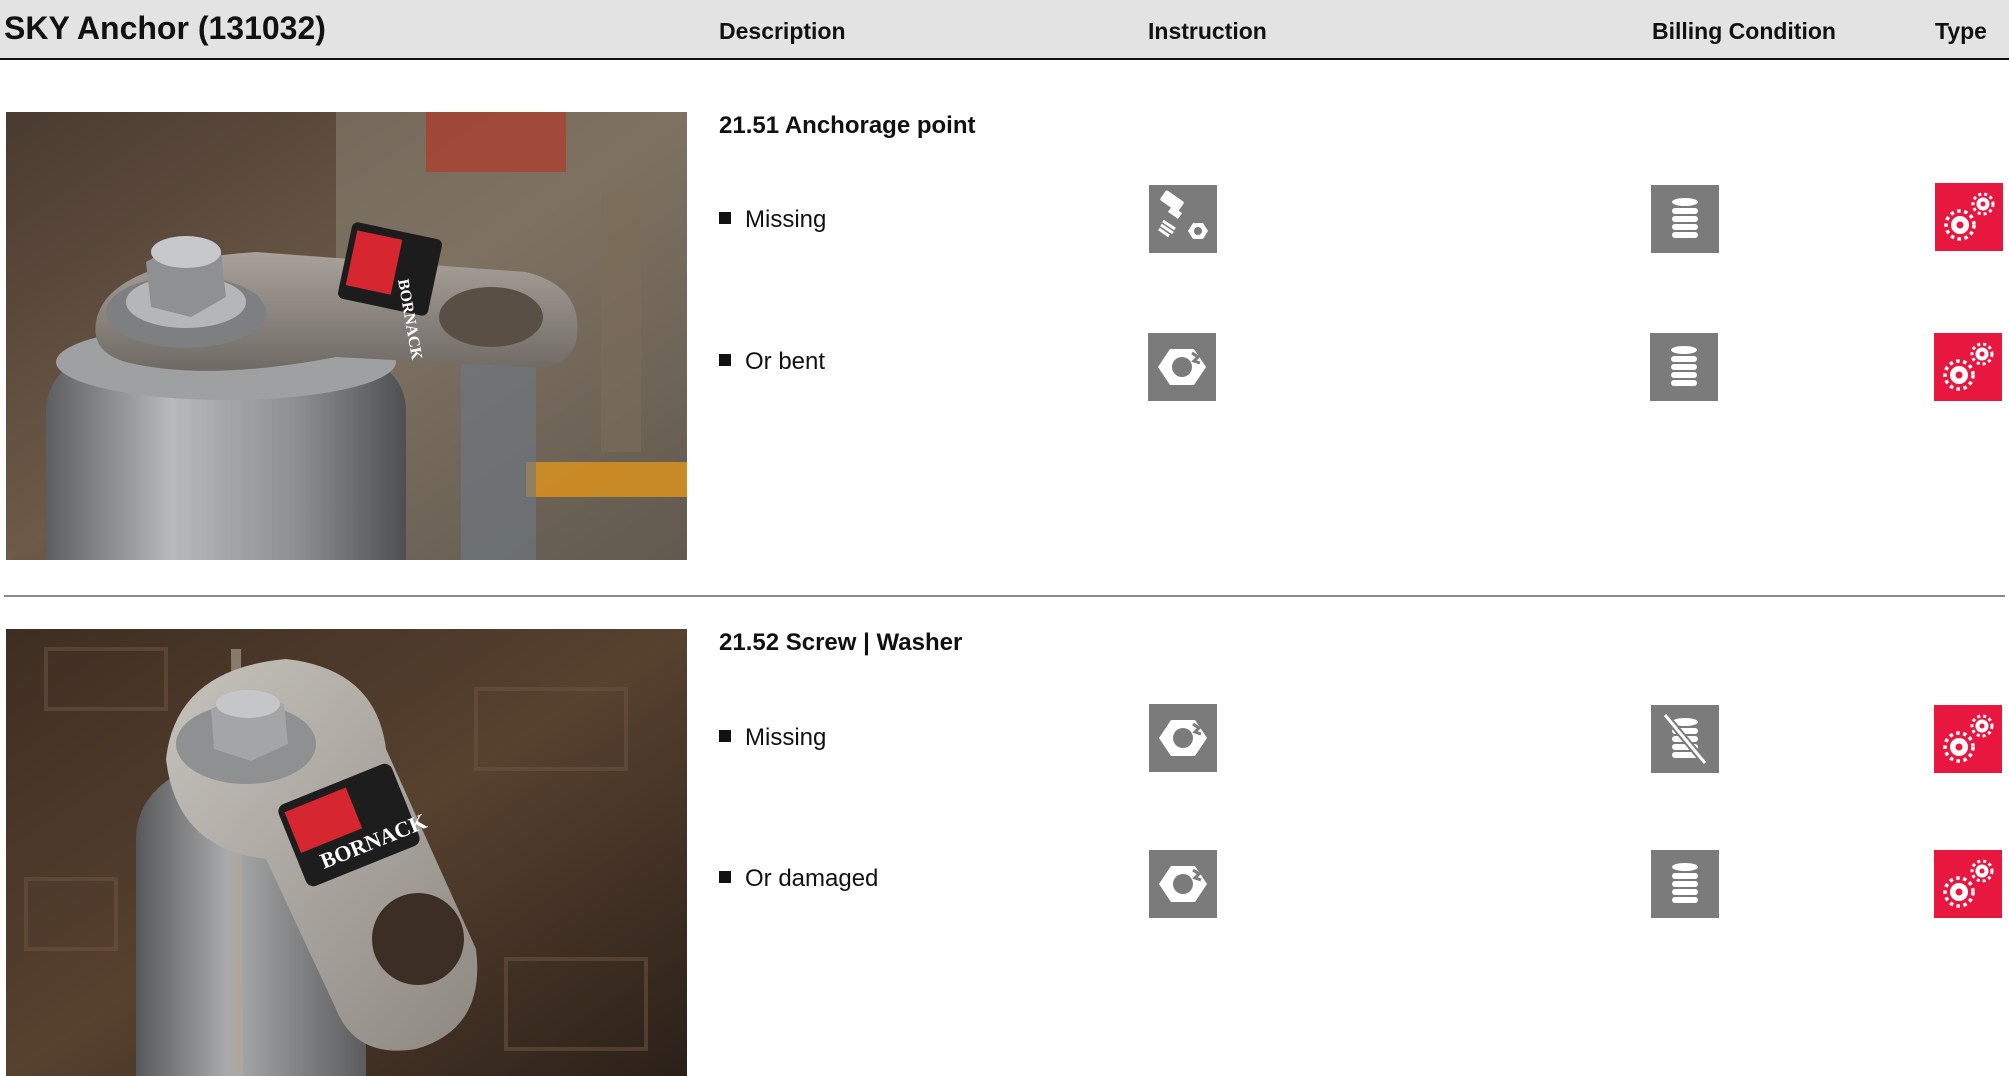 Image resolution: width=2009 pixels, height=1076 pixels. What do you see at coordinates (785, 361) in the screenshot?
I see `item-text: Or bent` at bounding box center [785, 361].